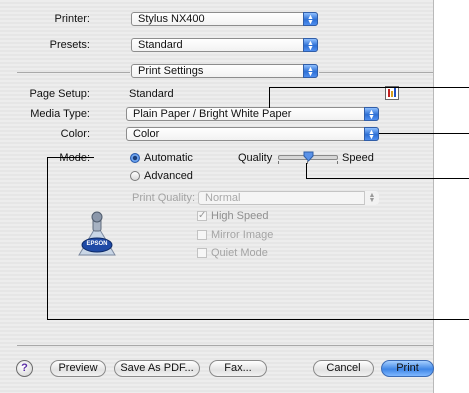  I want to click on slider-quality-label: Quality, so click(255, 158).